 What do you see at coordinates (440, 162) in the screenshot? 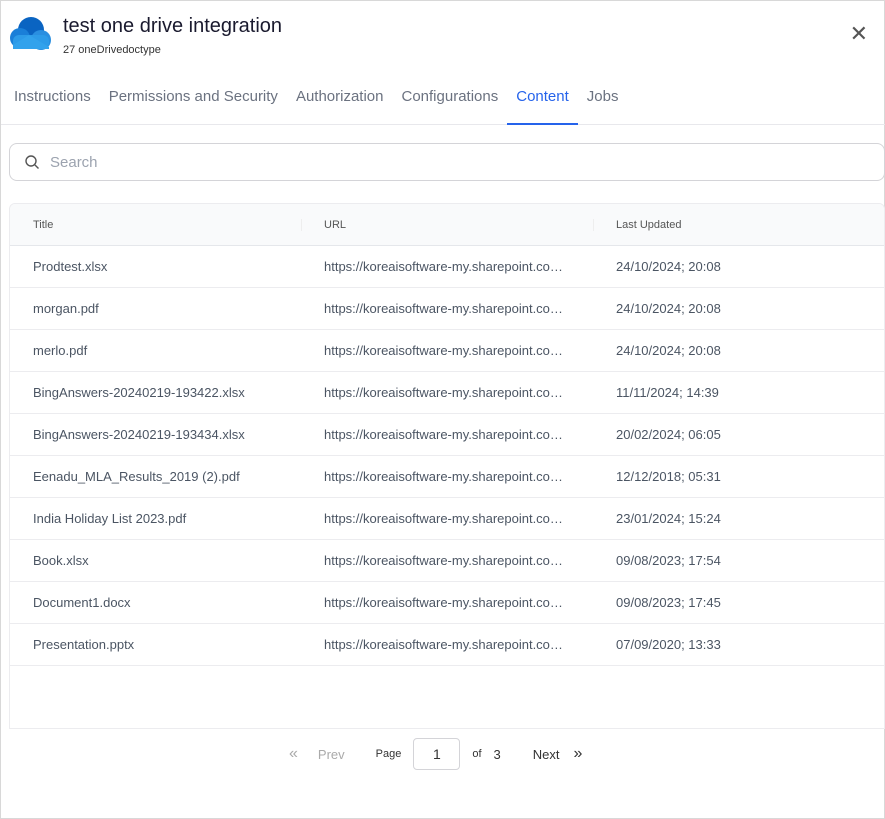
I see `search-input` at bounding box center [440, 162].